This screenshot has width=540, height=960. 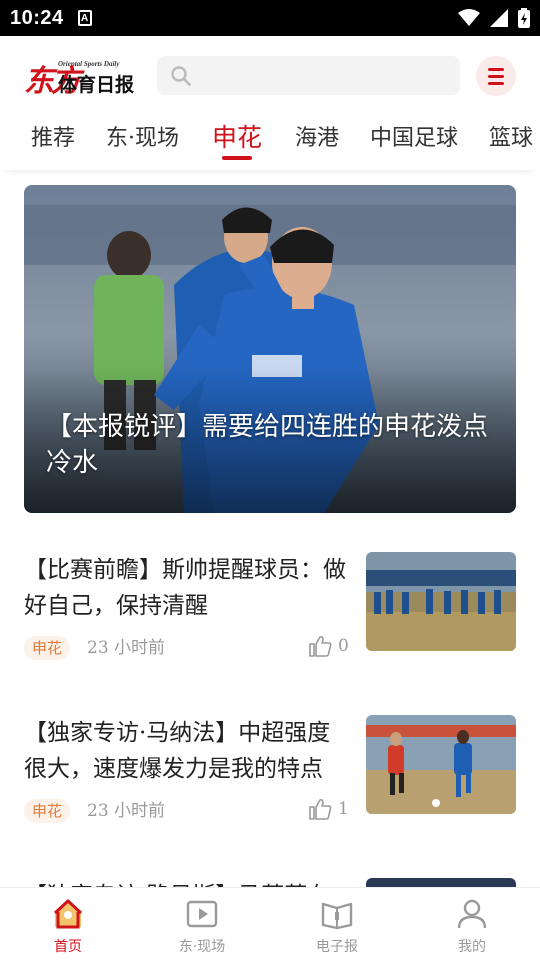 I want to click on logo-english-name: Oriental Sports Daily, so click(x=89, y=64).